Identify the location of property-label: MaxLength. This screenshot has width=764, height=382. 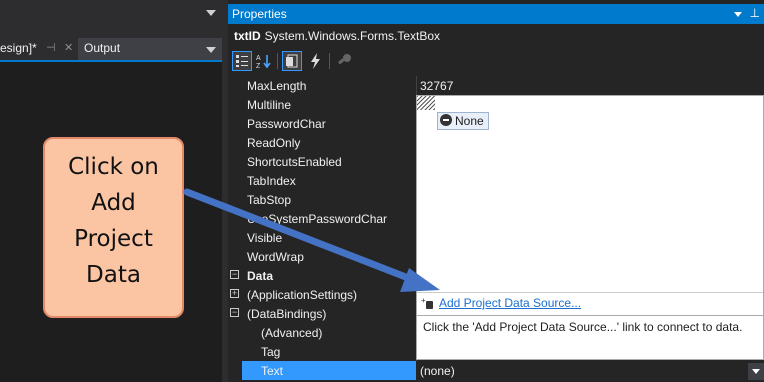
(277, 86).